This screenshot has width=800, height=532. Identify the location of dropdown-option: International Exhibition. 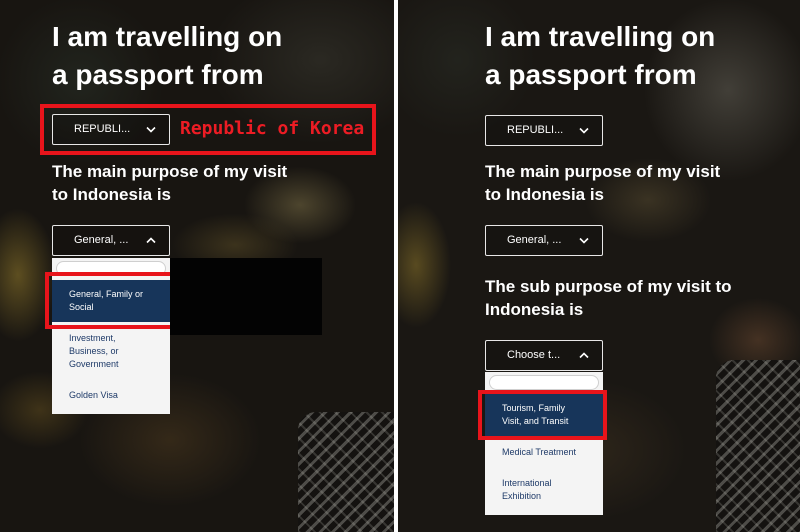
(544, 490).